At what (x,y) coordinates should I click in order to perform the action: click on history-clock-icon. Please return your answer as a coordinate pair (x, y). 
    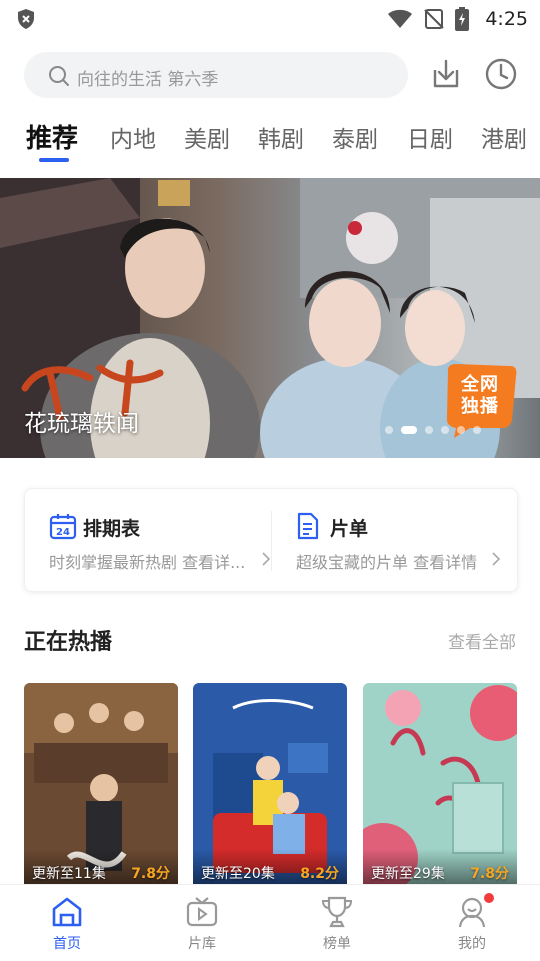
    Looking at the image, I should click on (501, 74).